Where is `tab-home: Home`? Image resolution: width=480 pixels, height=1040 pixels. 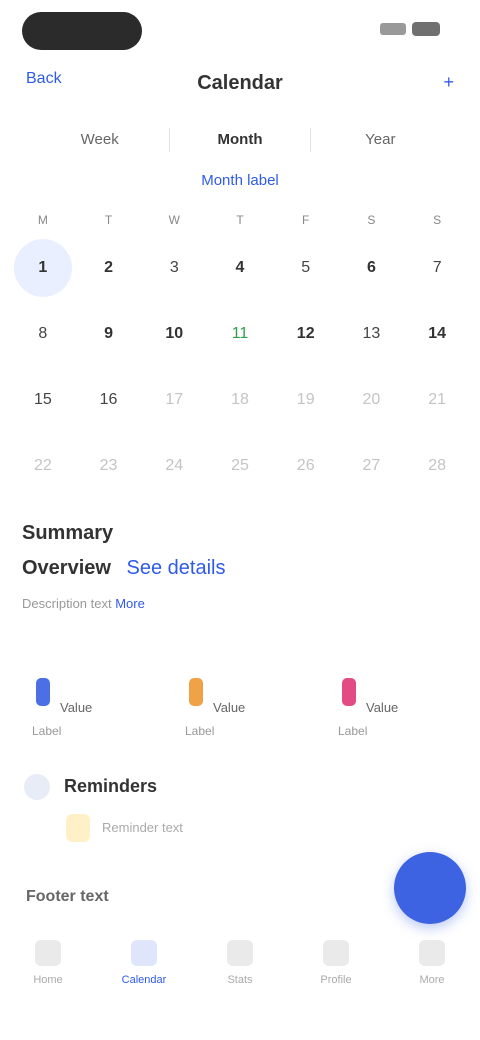 tab-home: Home is located at coordinates (48, 970).